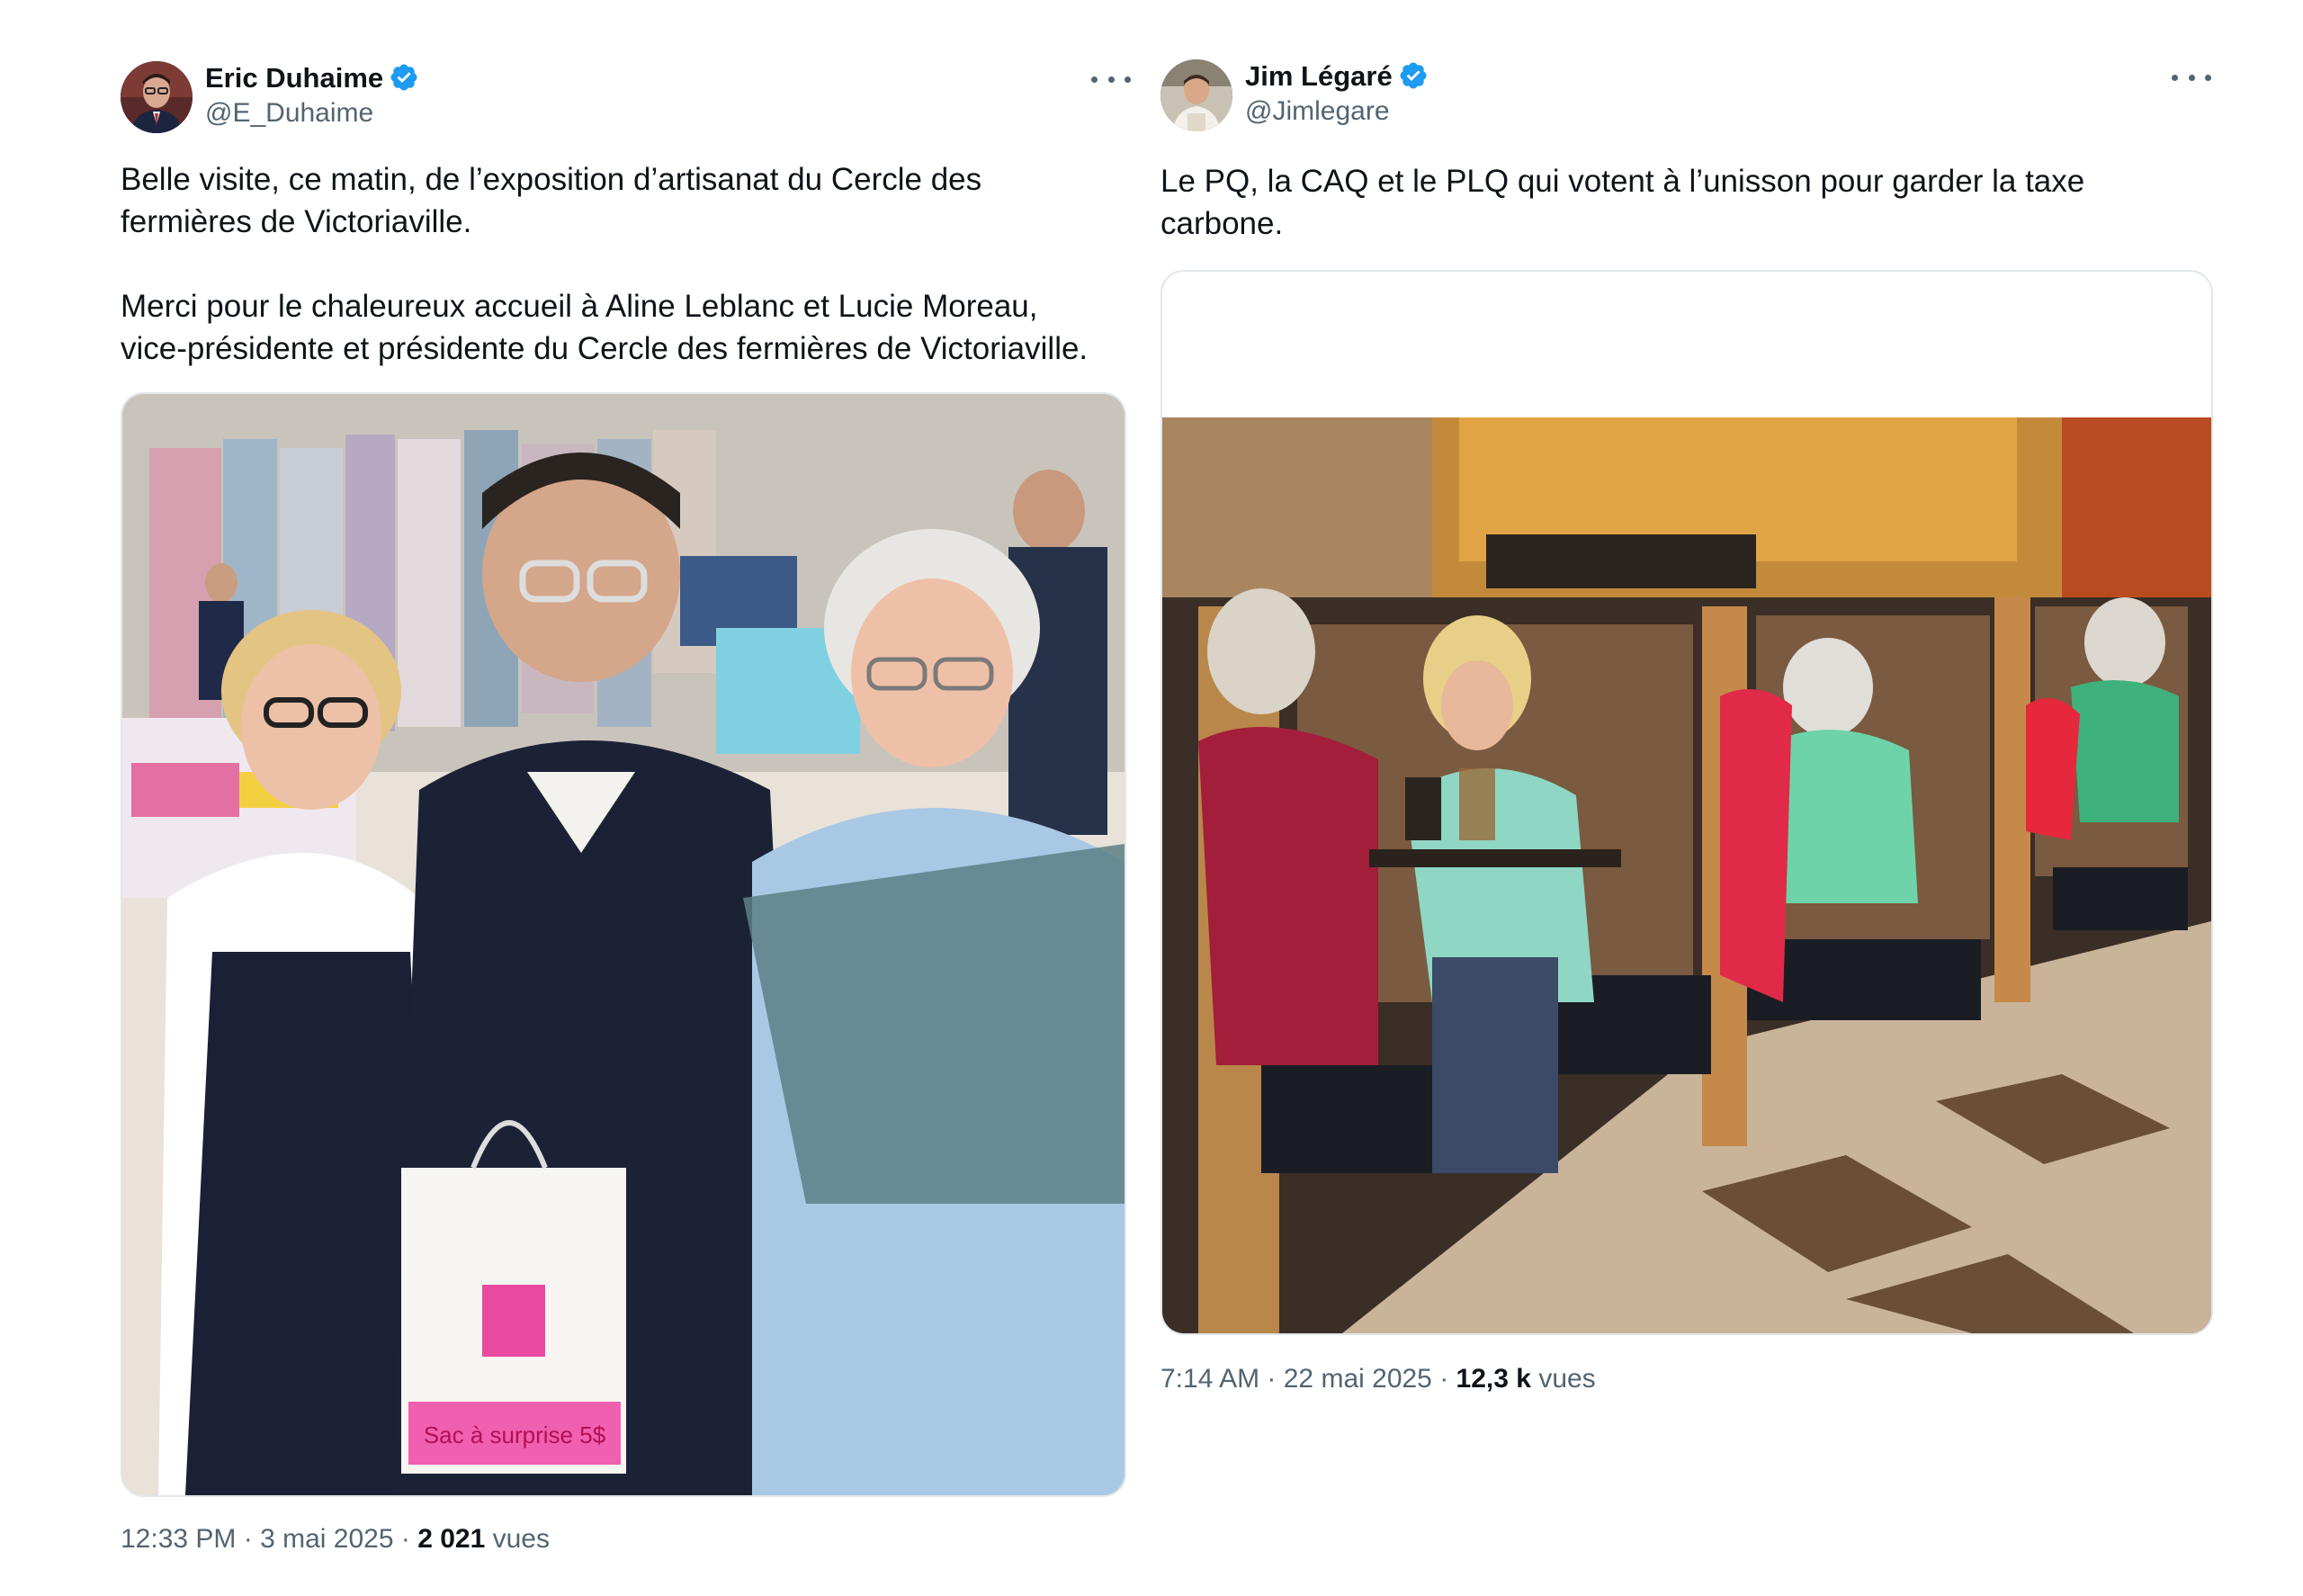 The height and width of the screenshot is (1596, 2303). What do you see at coordinates (515, 1434) in the screenshot?
I see `bag-label: Sac à surprise 5$` at bounding box center [515, 1434].